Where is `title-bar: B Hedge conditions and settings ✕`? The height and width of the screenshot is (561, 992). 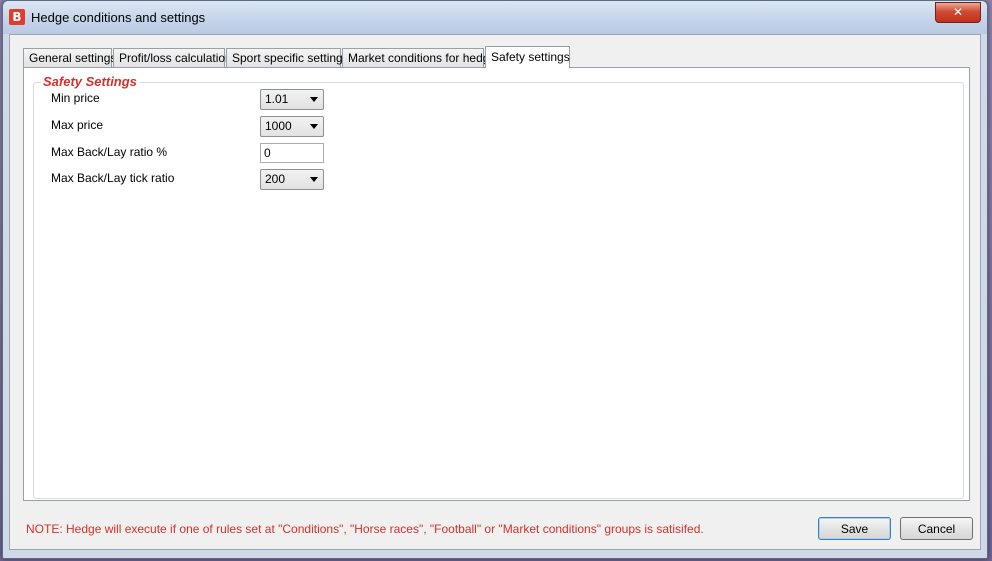
title-bar: B Hedge conditions and settings ✕ is located at coordinates (495, 17).